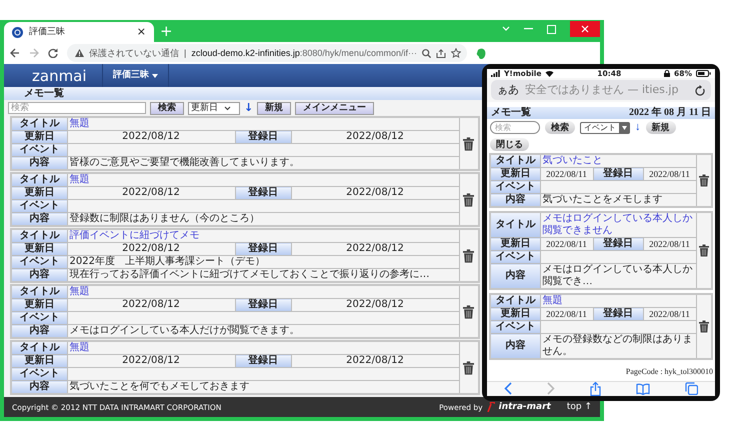  What do you see at coordinates (618, 347) in the screenshot?
I see `table-cell: メモの登録数などの制限はありません。` at bounding box center [618, 347].